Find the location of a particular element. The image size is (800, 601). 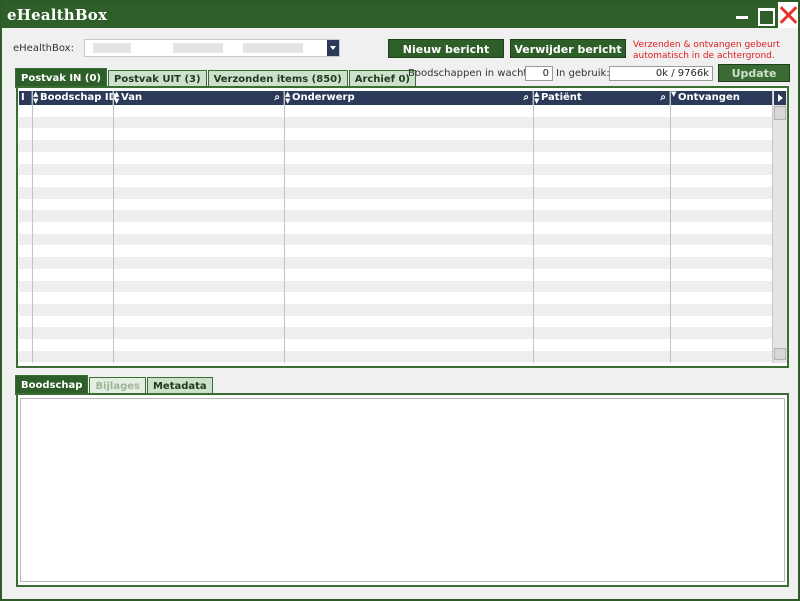

waiting-label: Boodschappen in wacht: is located at coordinates (469, 73).